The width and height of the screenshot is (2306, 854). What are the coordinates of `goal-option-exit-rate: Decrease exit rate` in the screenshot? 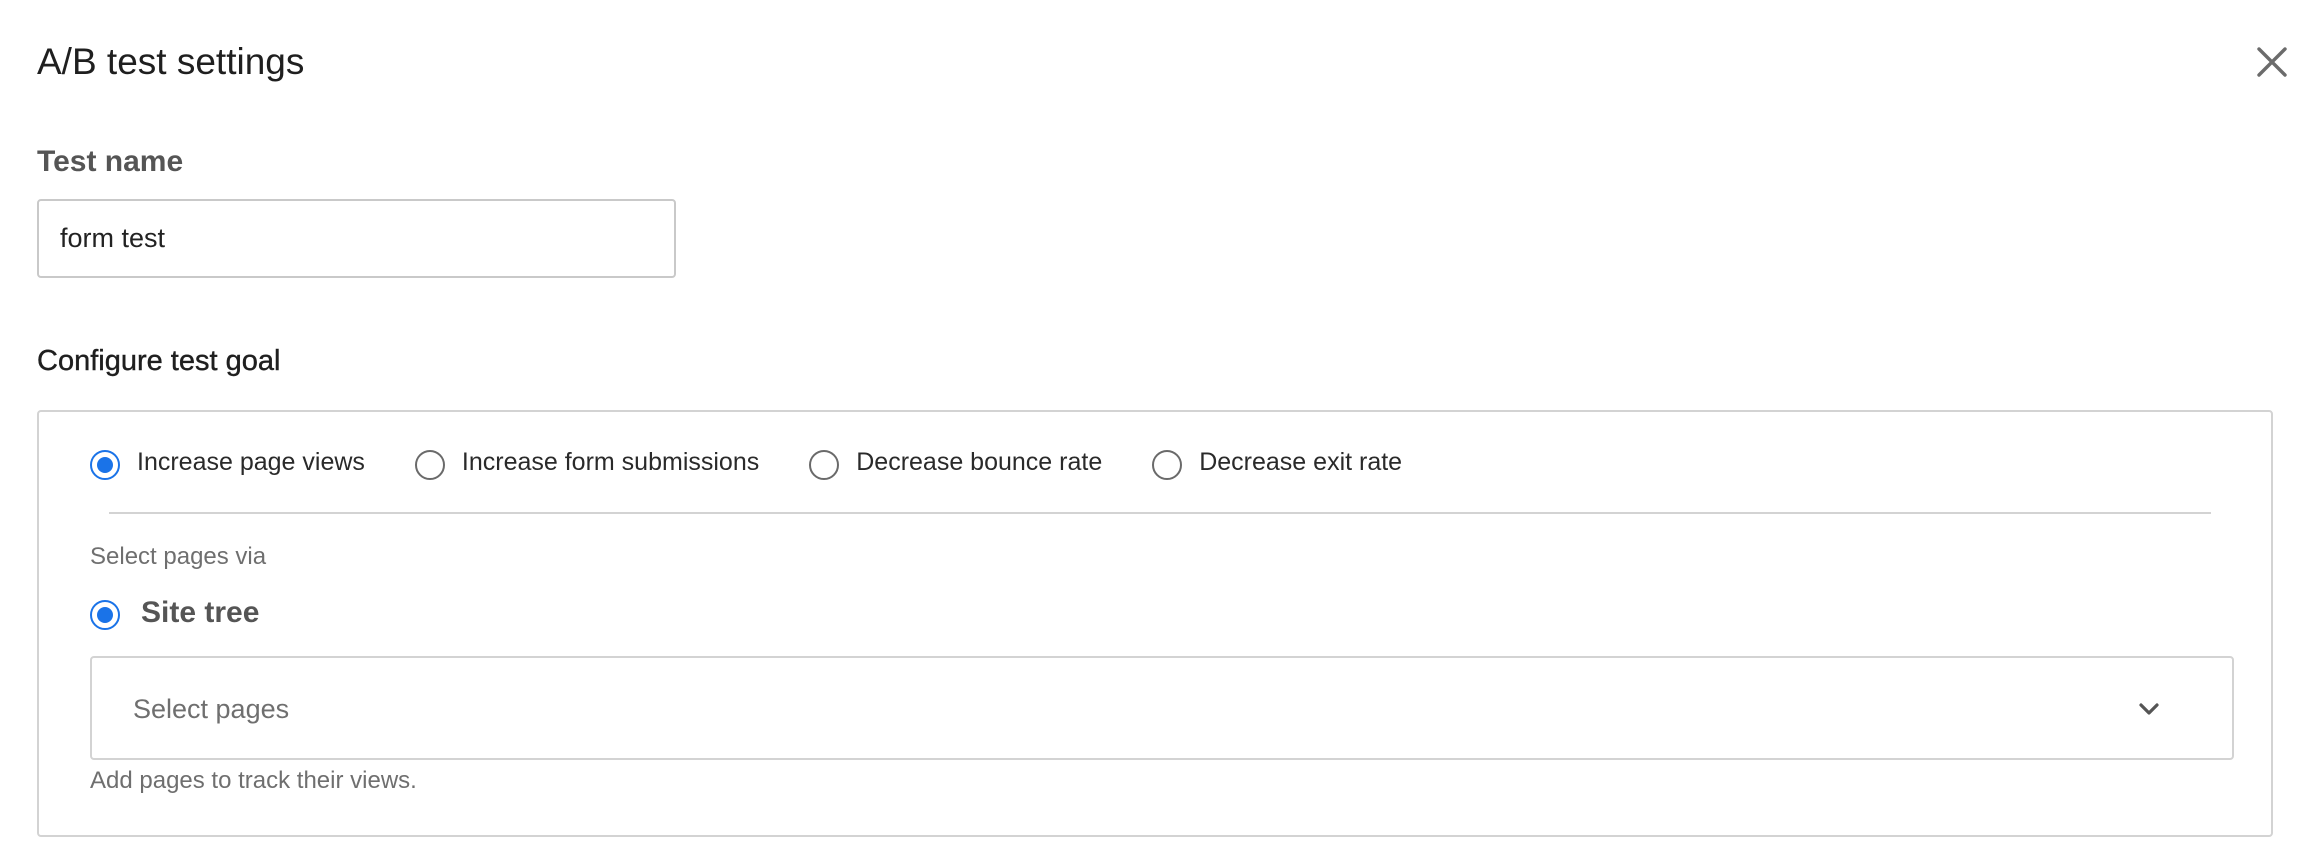 It's located at (1277, 465).